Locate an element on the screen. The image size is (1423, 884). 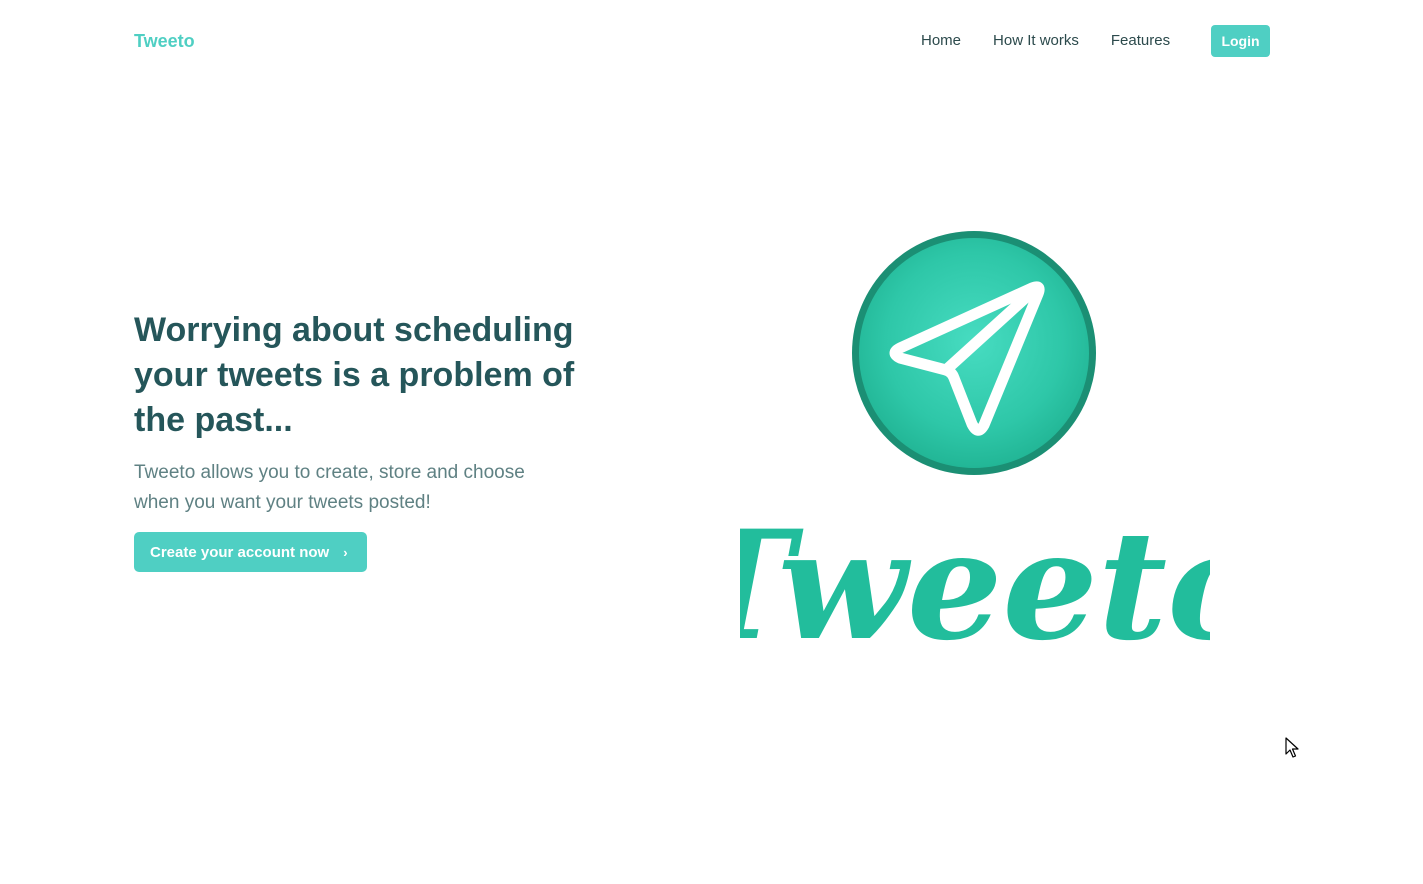
tweeto-wordmark: Tweeto is located at coordinates (975, 579).